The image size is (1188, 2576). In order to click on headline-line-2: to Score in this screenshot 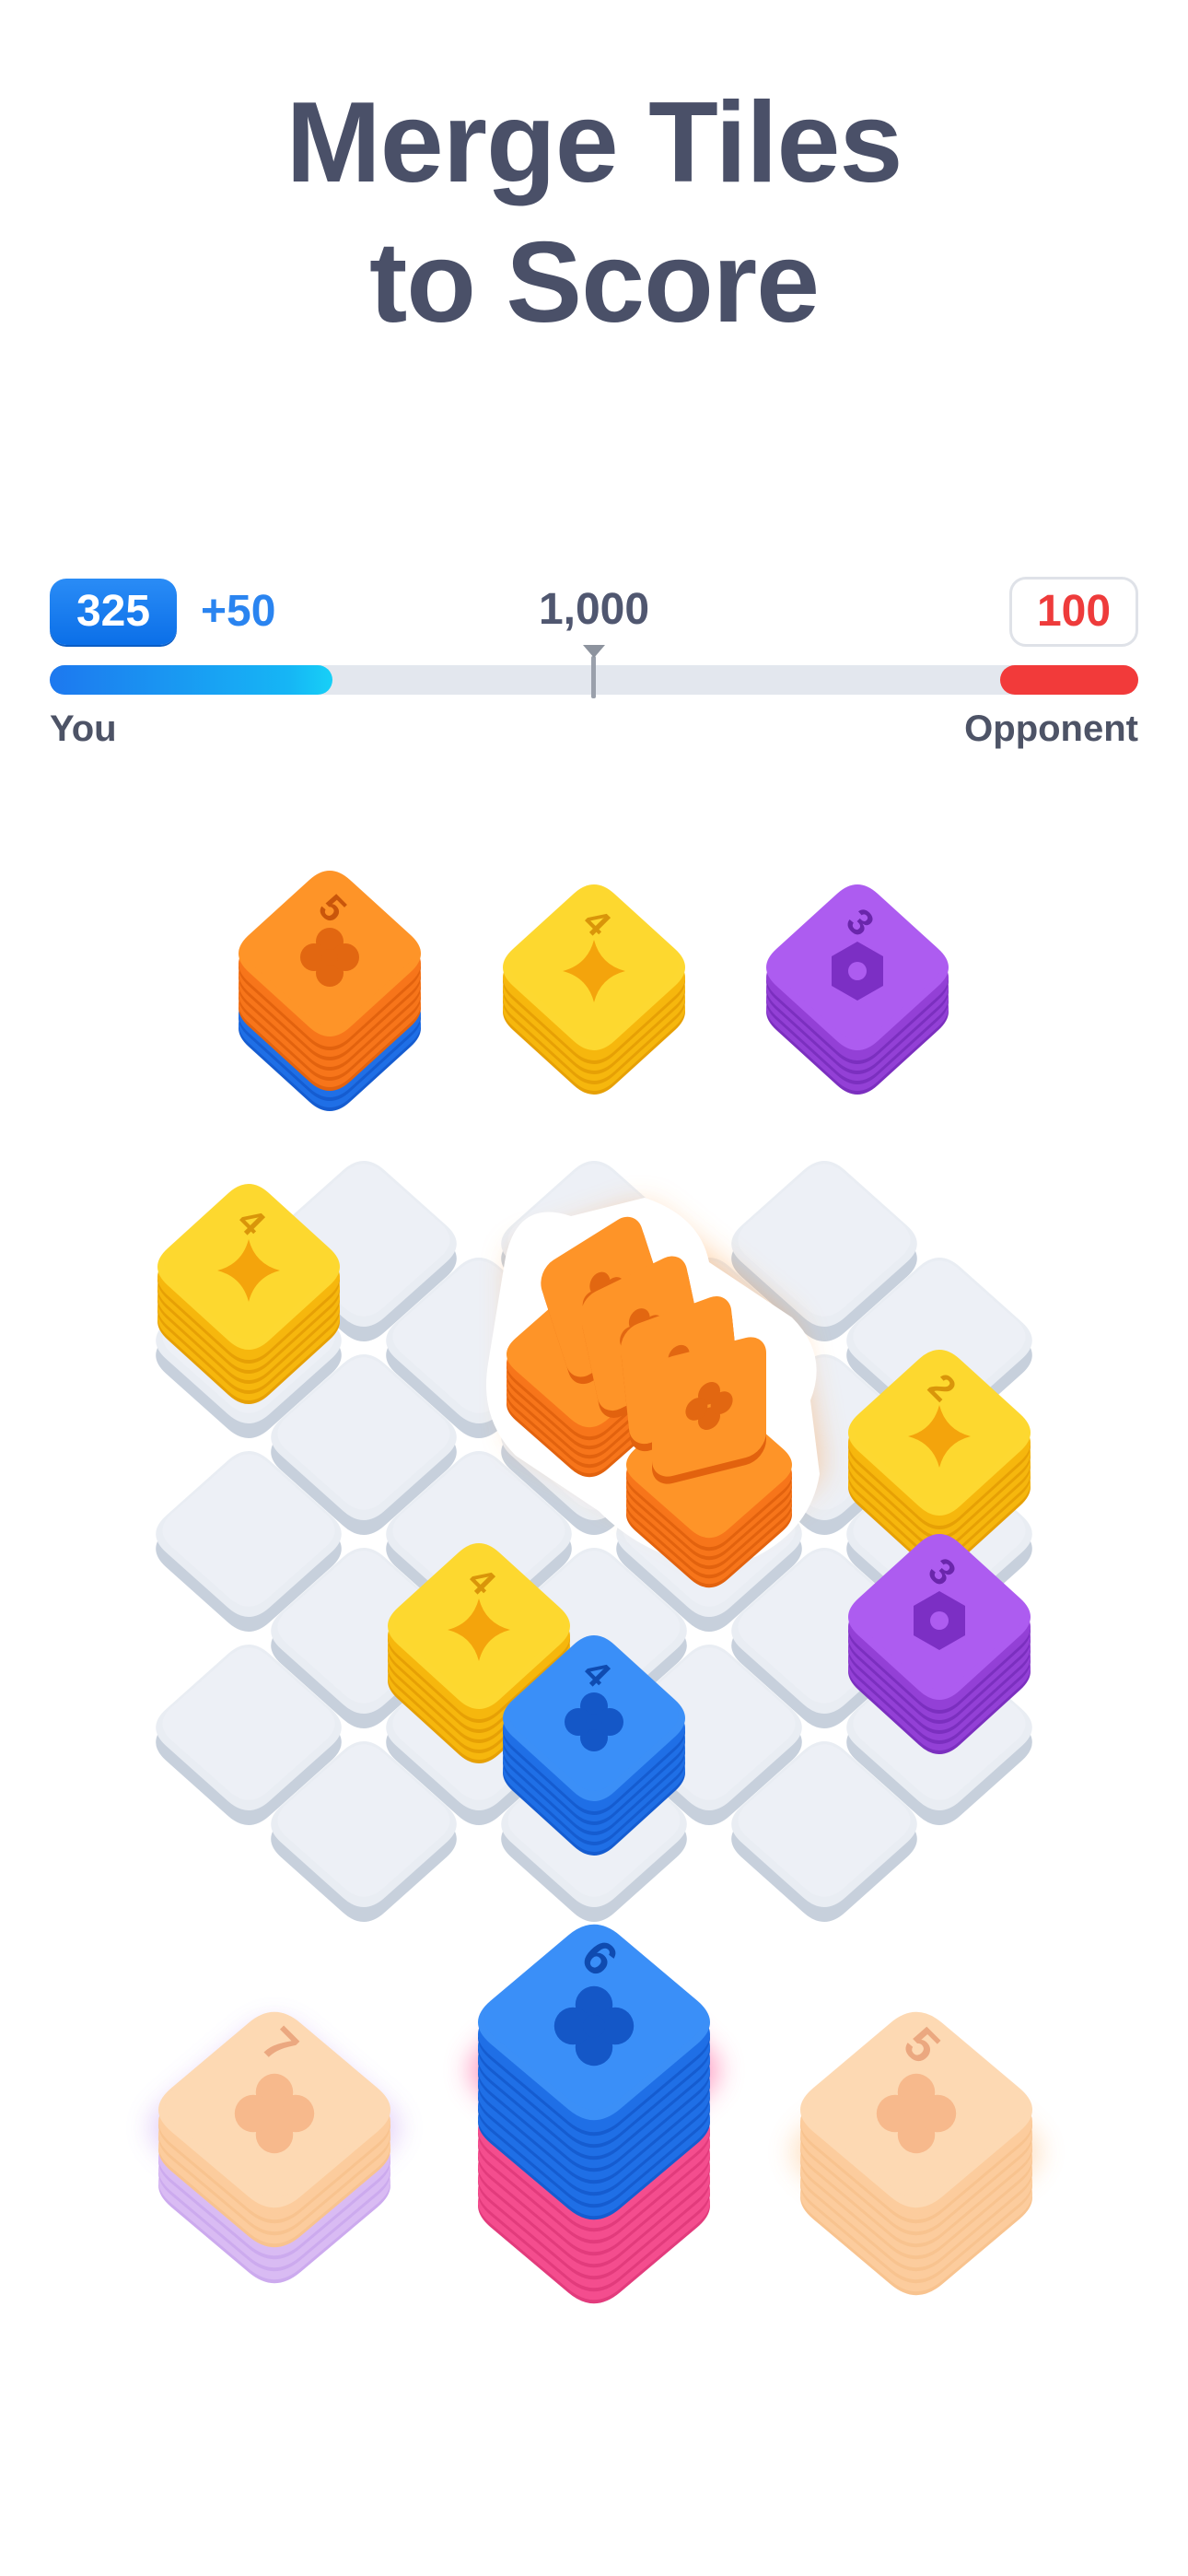, I will do `click(594, 282)`.